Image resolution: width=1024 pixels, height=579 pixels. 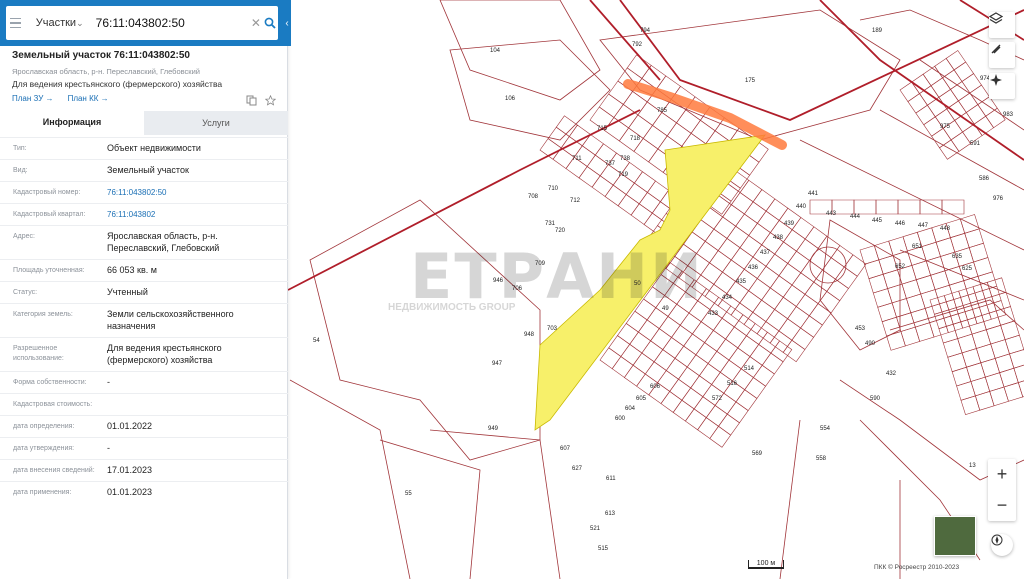 I want to click on zoom-out-button: −, so click(x=1002, y=505).